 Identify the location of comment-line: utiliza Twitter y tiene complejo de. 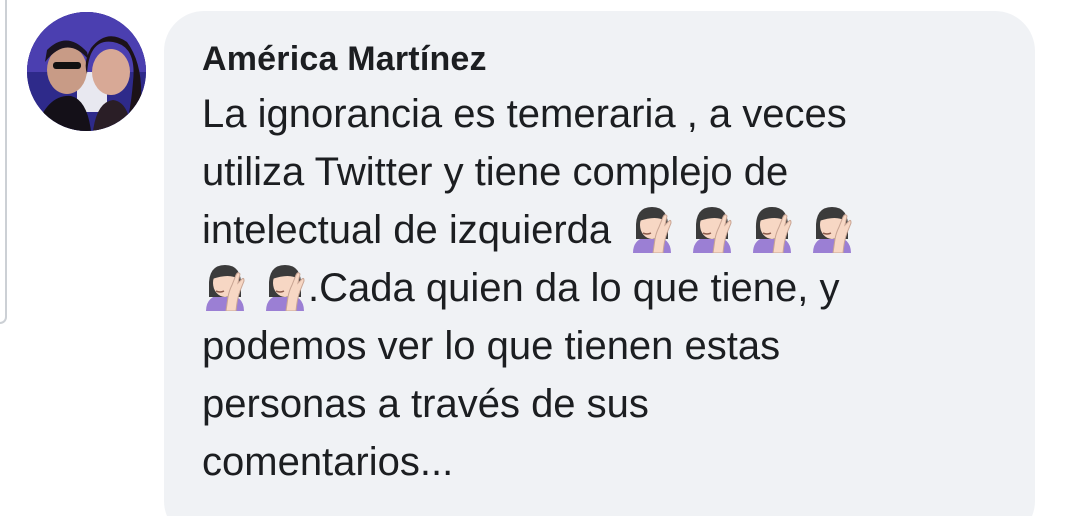
(495, 172).